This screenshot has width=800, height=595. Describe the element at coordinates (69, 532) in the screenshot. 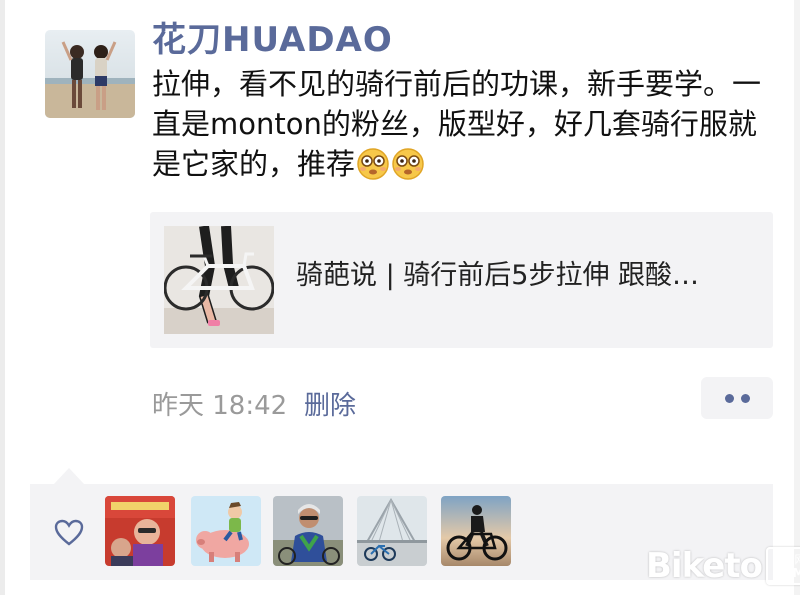

I see `heart-outline-icon` at that location.